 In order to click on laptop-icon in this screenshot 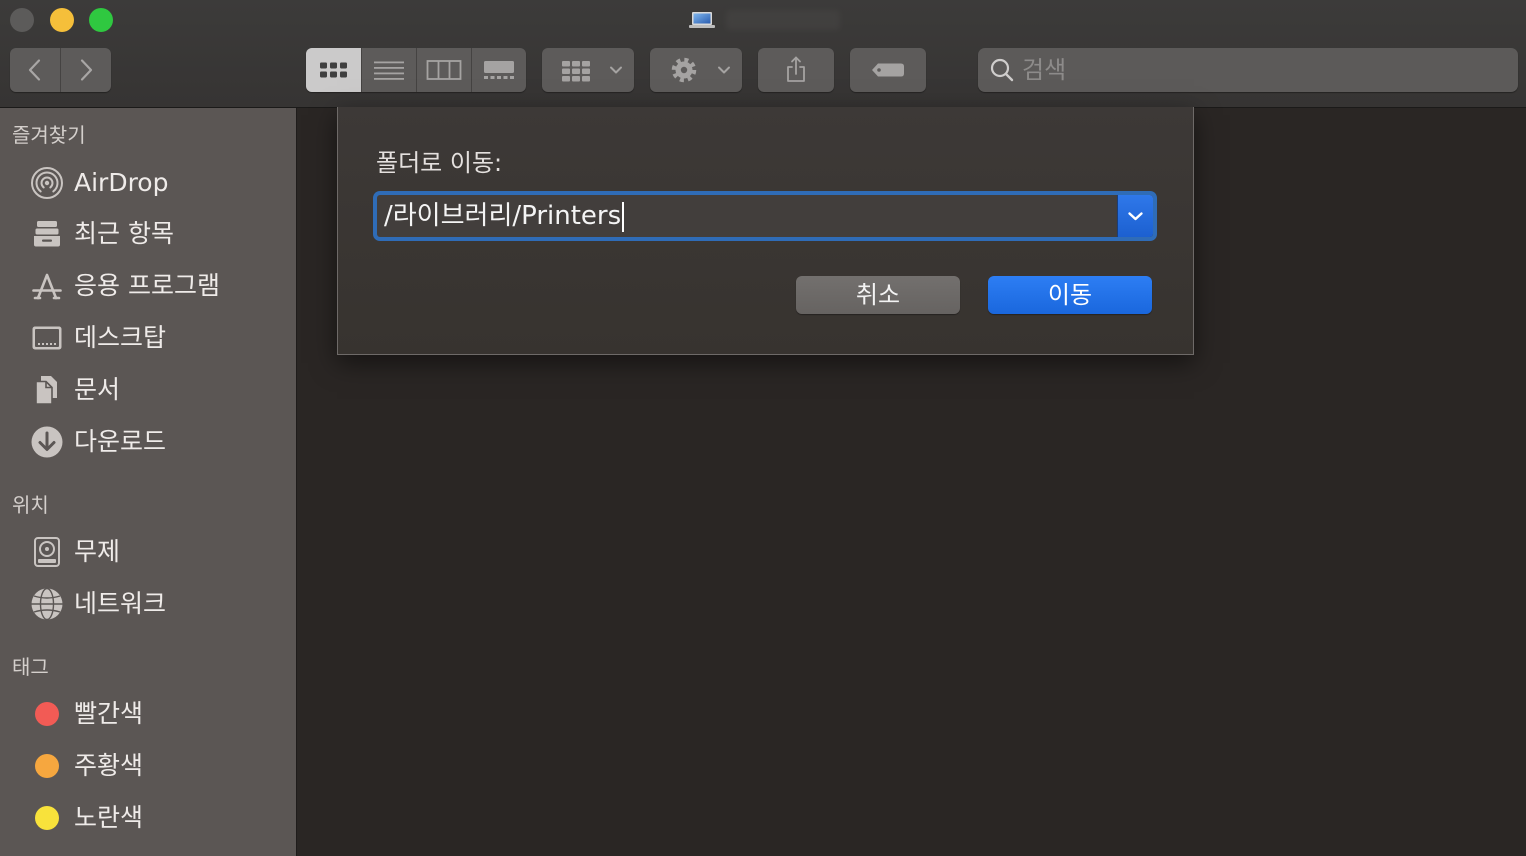, I will do `click(702, 20)`.